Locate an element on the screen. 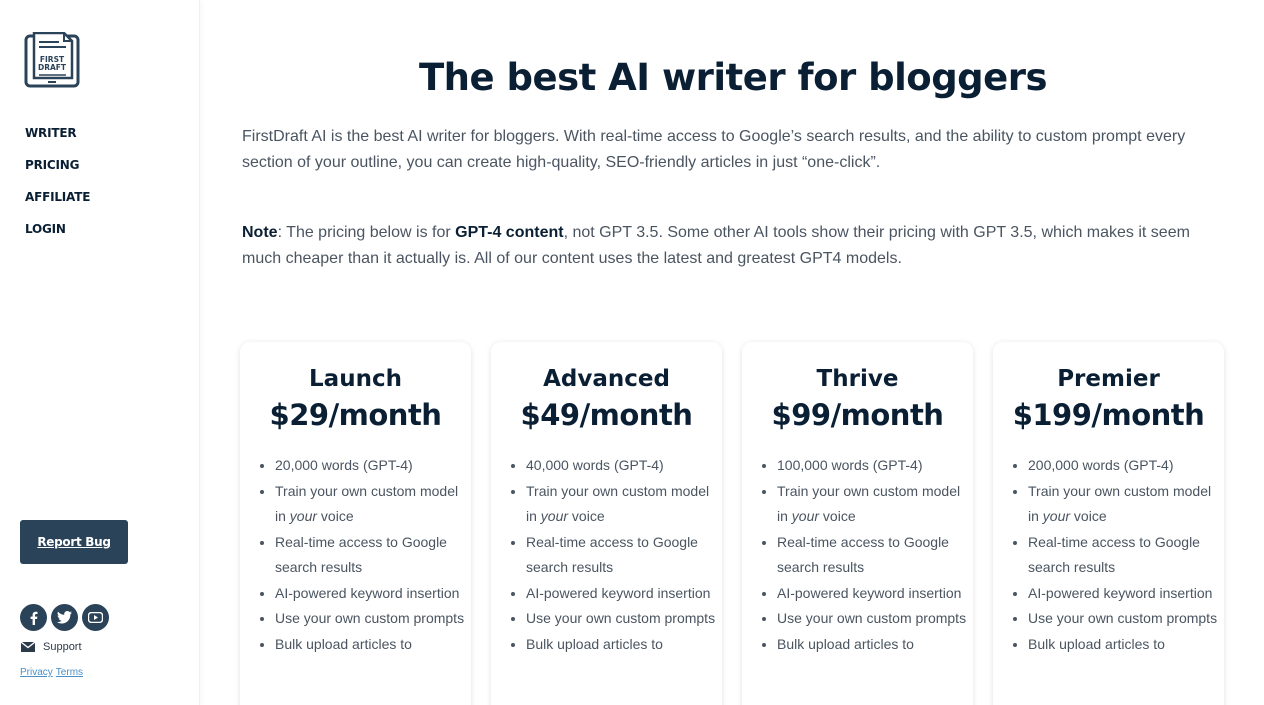  plan-price: $99/month is located at coordinates (857, 415).